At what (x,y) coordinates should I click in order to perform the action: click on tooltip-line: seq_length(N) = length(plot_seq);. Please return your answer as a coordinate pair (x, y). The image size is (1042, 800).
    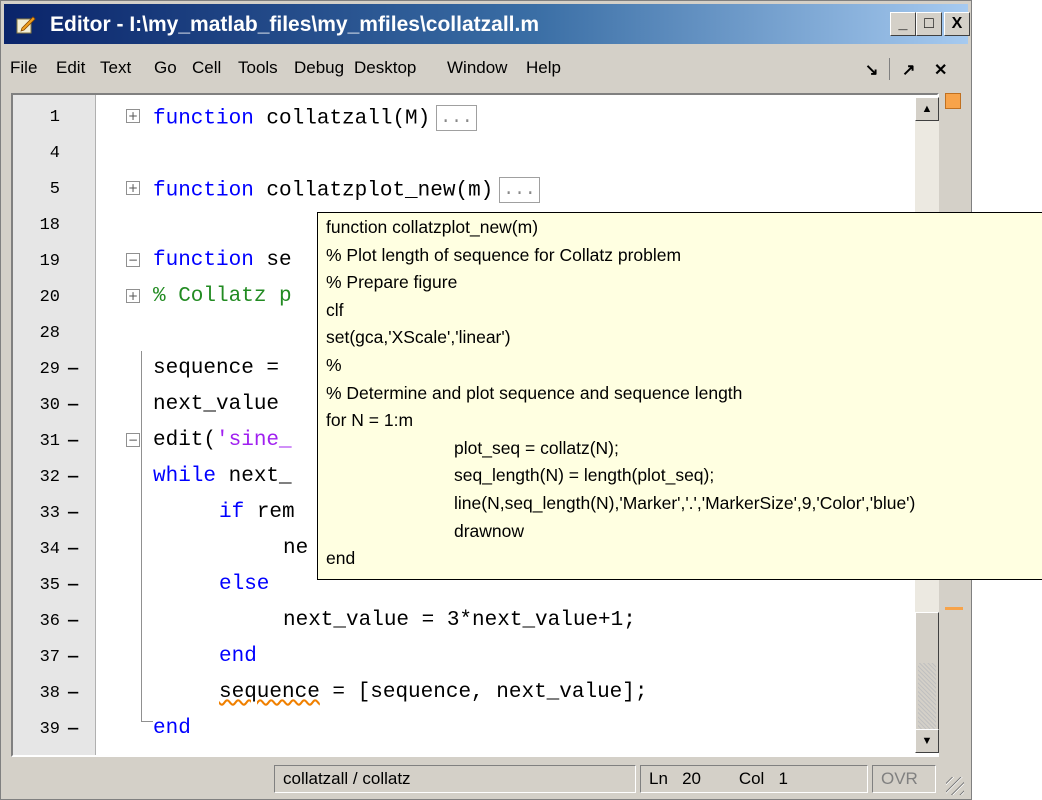
    Looking at the image, I should click on (584, 475).